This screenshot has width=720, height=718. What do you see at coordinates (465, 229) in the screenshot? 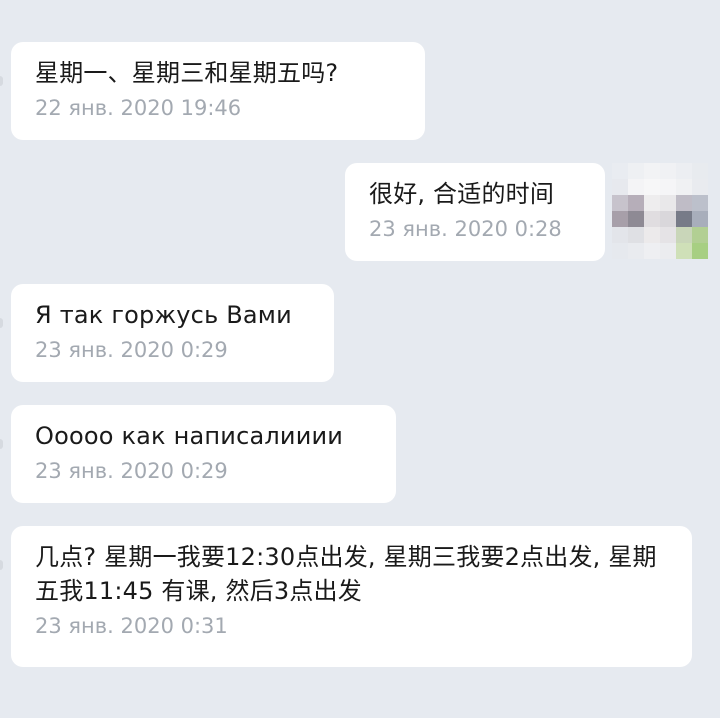
I see `message-timestamp: 23 янв. 2020 0:28` at bounding box center [465, 229].